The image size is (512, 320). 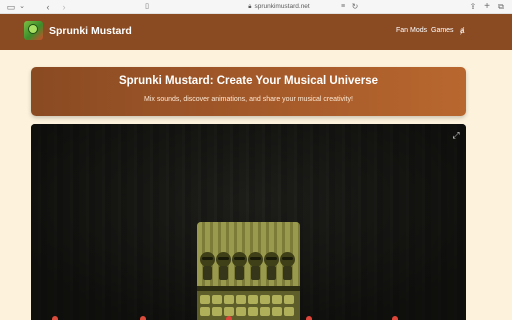 What do you see at coordinates (411, 30) in the screenshot?
I see `nav-fan-mods: Fan Mods` at bounding box center [411, 30].